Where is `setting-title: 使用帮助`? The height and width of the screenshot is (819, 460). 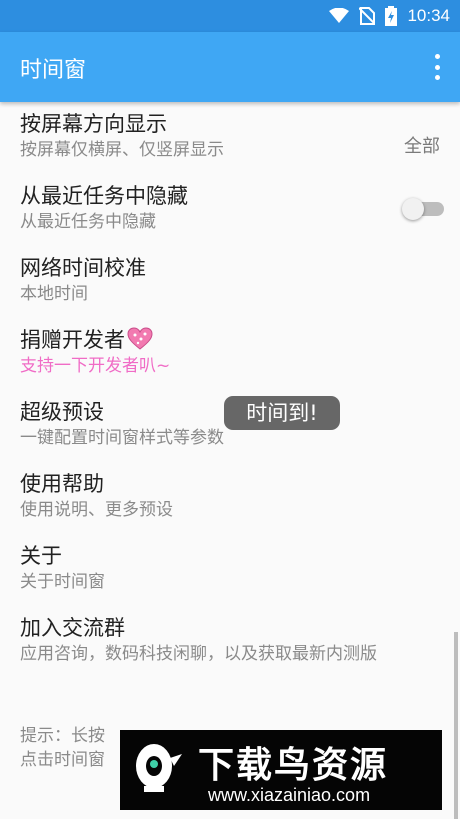 setting-title: 使用帮助 is located at coordinates (62, 484).